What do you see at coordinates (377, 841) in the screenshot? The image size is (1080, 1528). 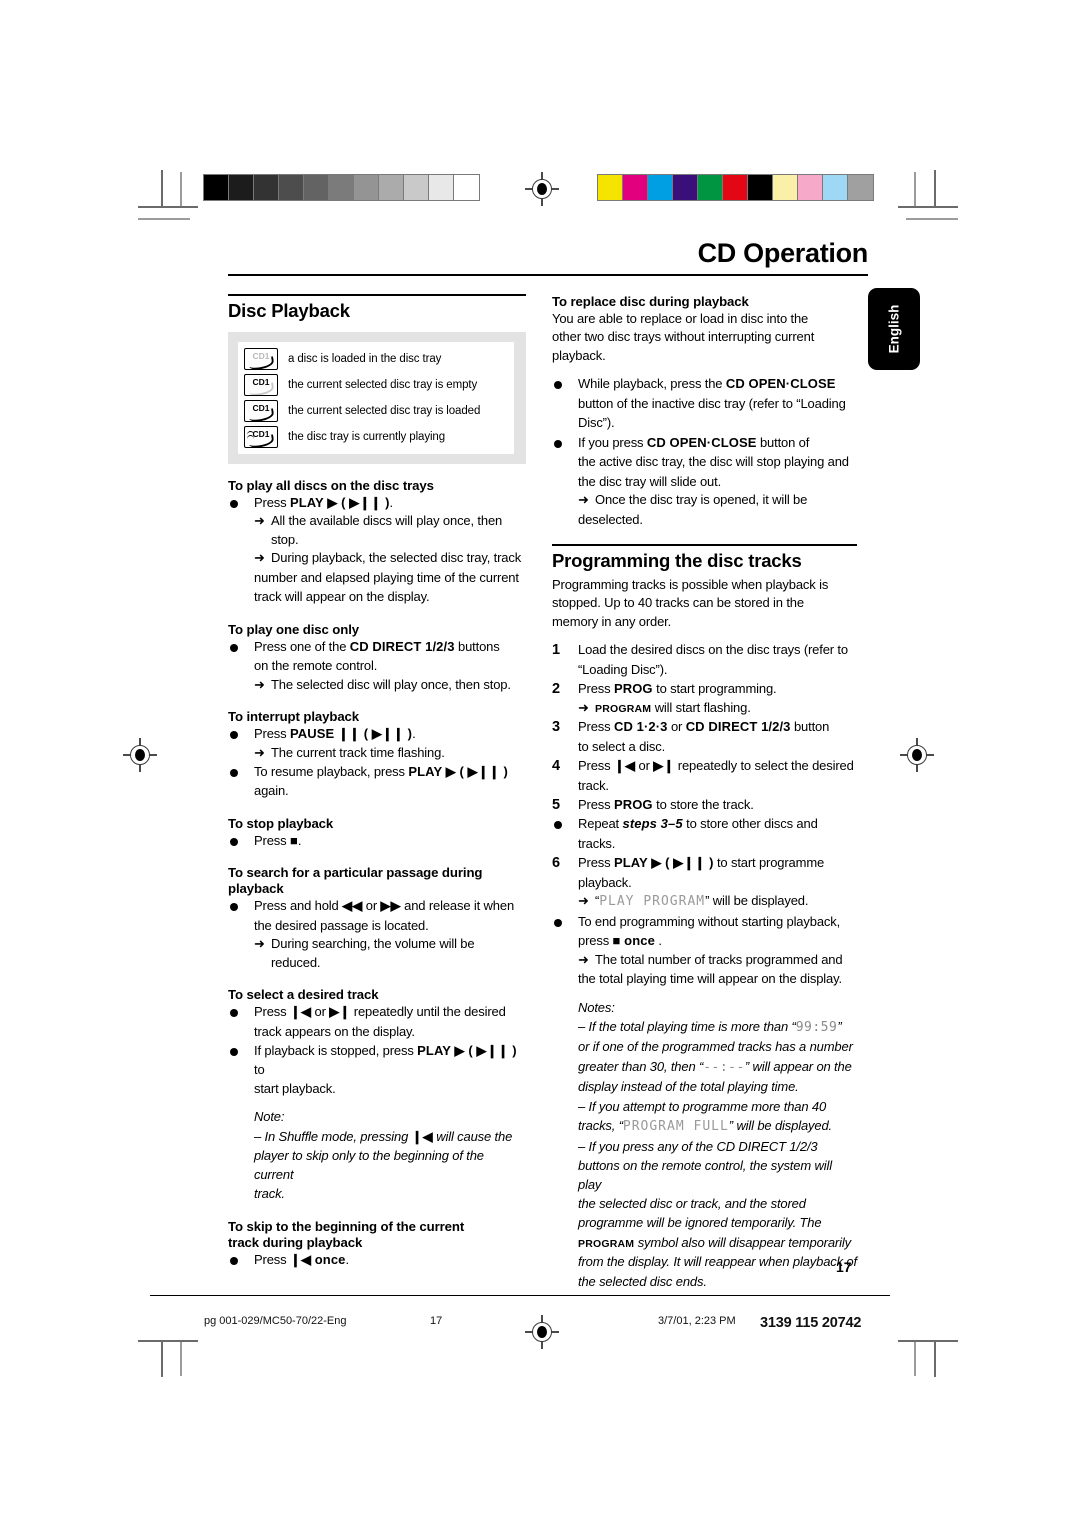 I see `instruction-bullet: Press ■.` at bounding box center [377, 841].